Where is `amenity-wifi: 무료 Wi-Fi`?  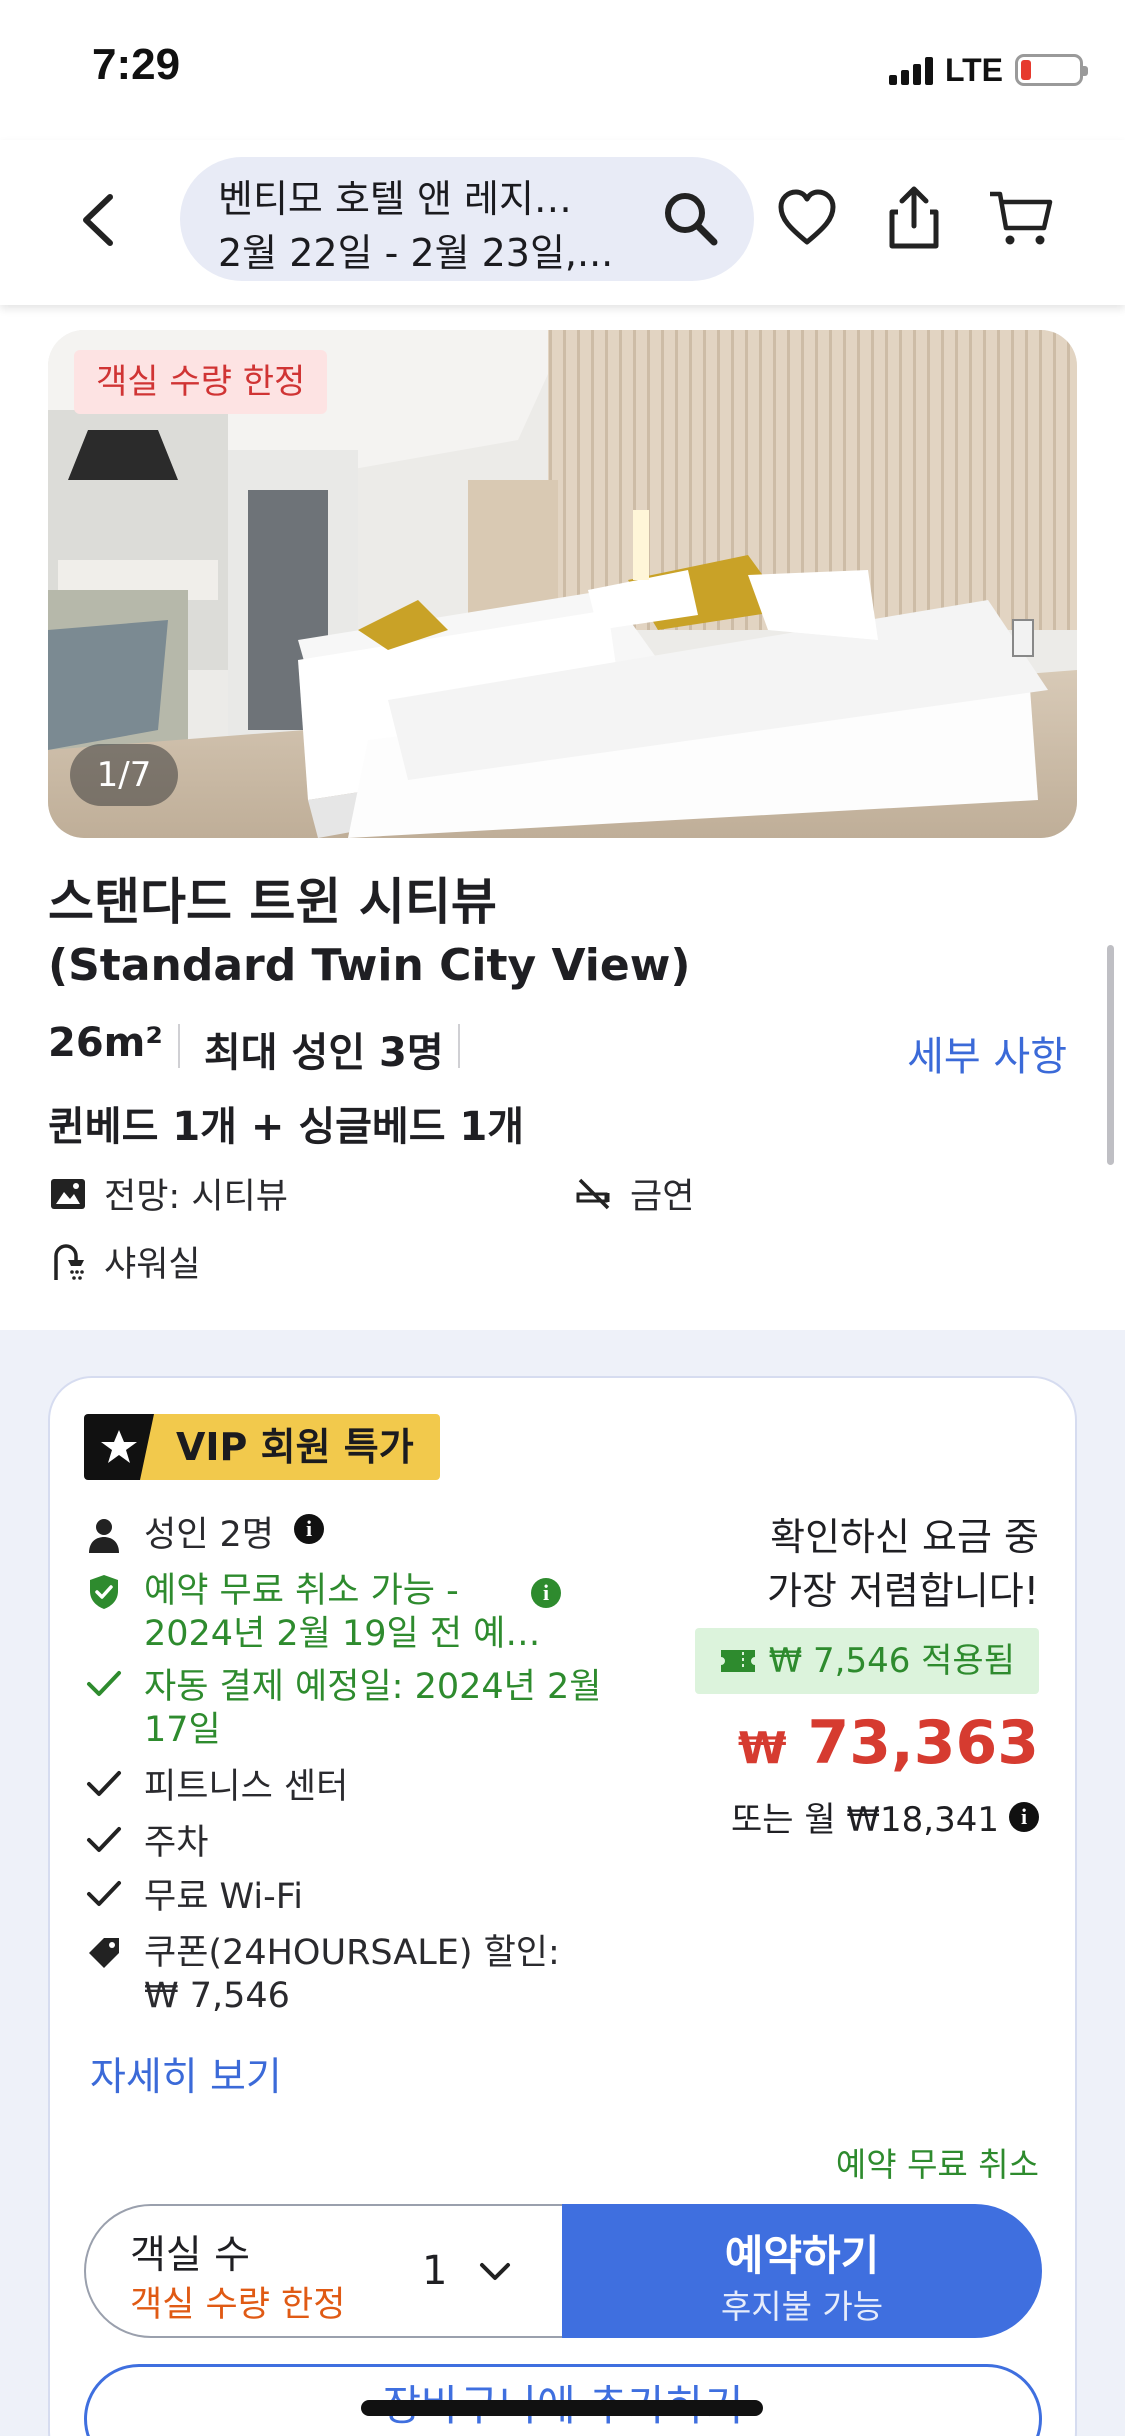 amenity-wifi: 무료 Wi-Fi is located at coordinates (193, 1897).